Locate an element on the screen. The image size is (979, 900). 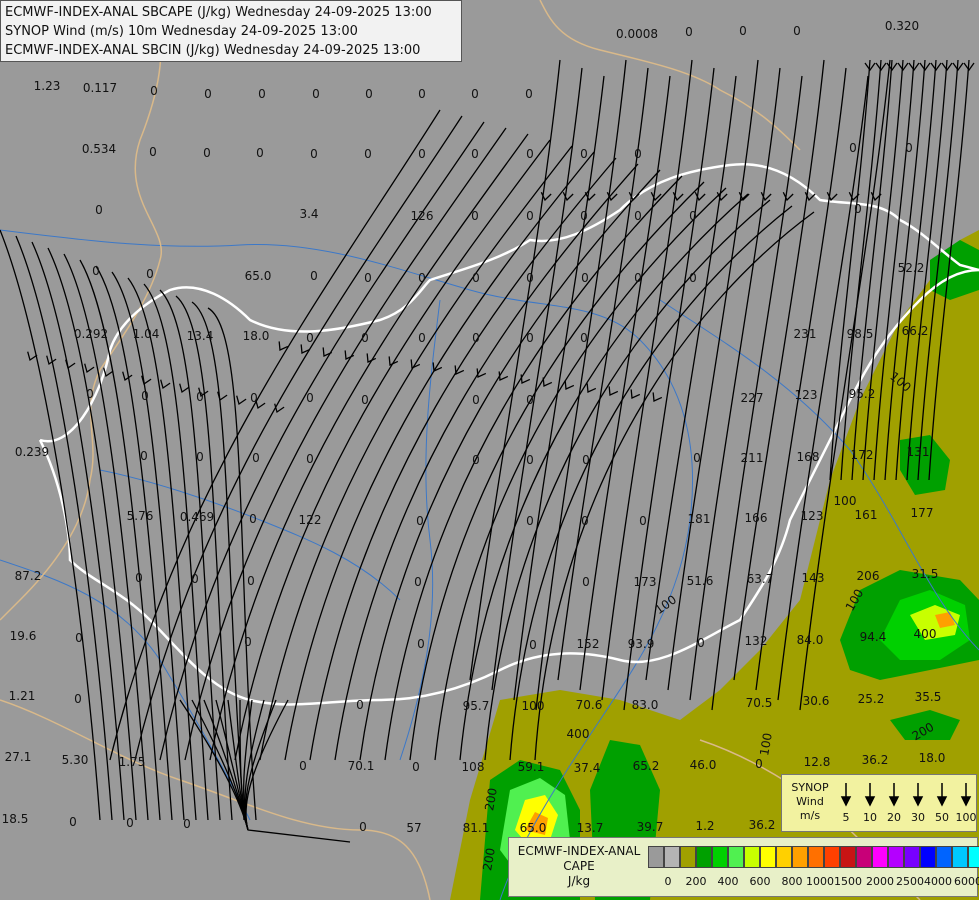
cape-value-label: 0.117 is located at coordinates (100, 88).